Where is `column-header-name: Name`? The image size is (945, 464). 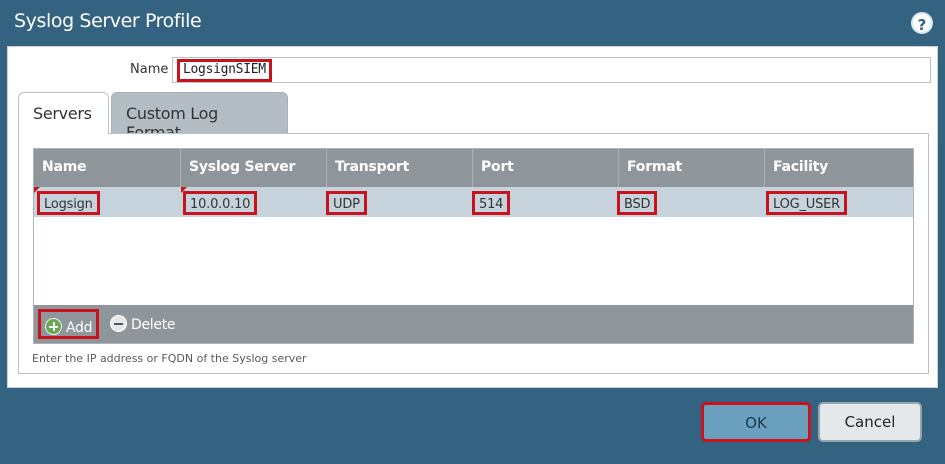 column-header-name: Name is located at coordinates (107, 168).